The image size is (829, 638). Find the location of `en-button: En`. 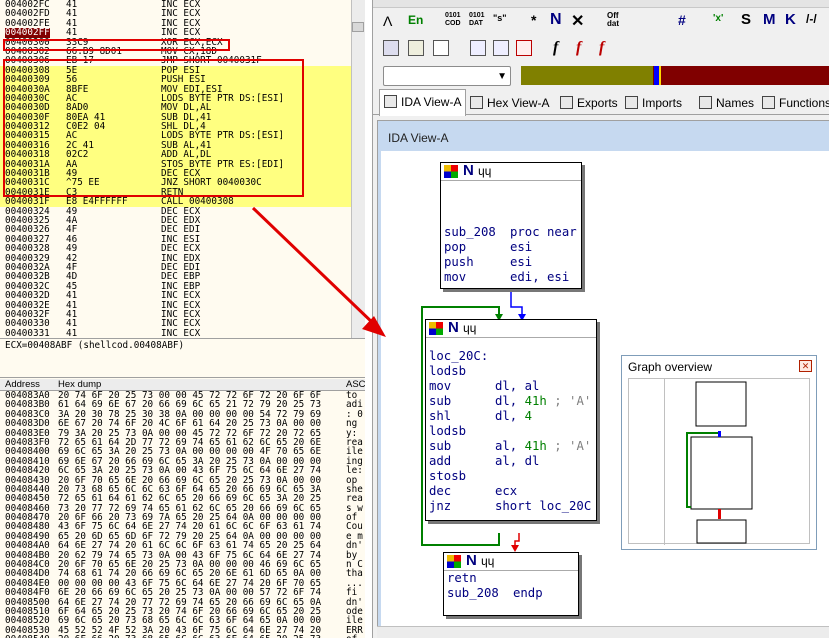

en-button: En is located at coordinates (415, 20).